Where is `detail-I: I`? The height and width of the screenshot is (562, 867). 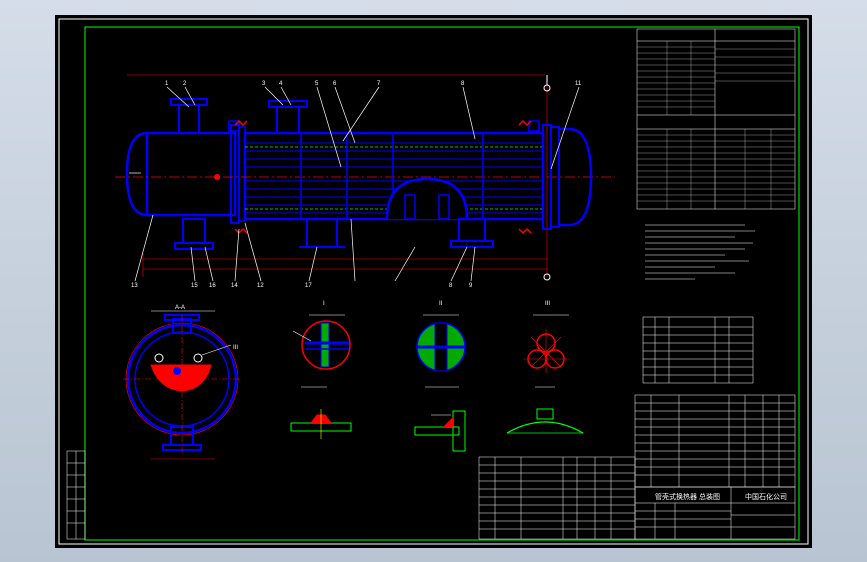
detail-I: I is located at coordinates (321, 335).